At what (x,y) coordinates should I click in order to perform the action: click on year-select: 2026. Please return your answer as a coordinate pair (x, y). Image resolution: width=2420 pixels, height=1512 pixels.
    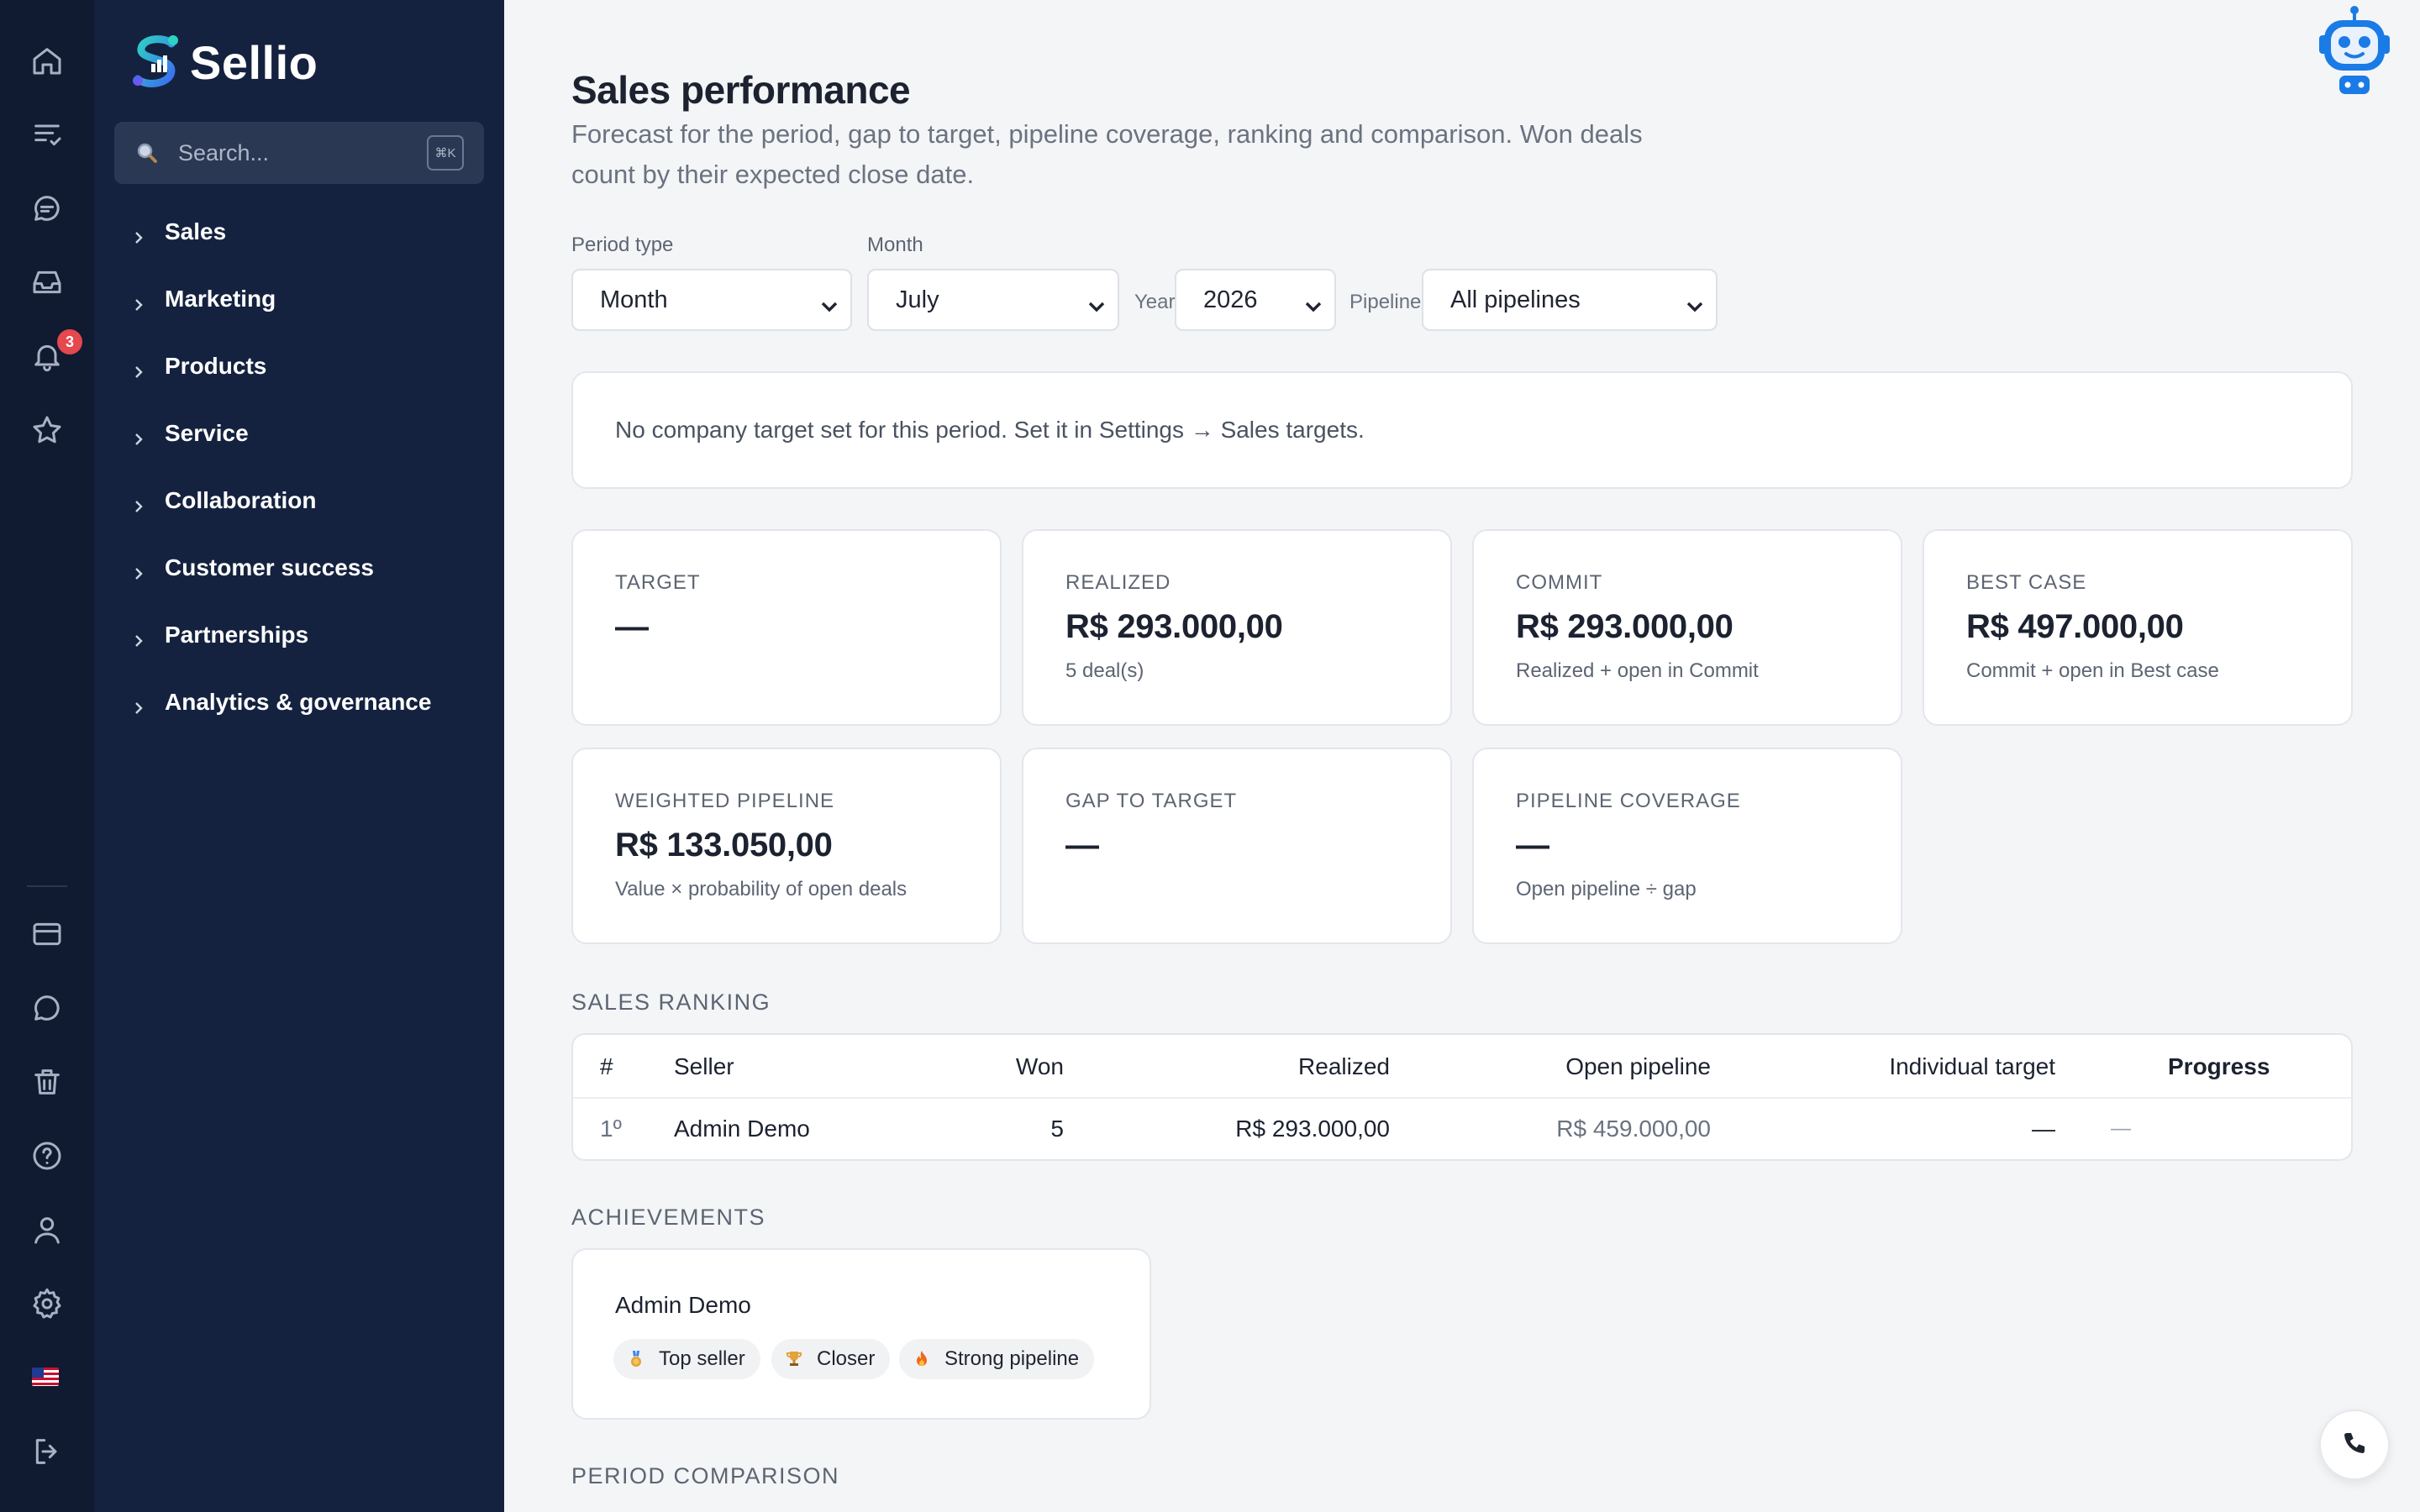
    Looking at the image, I should click on (1255, 300).